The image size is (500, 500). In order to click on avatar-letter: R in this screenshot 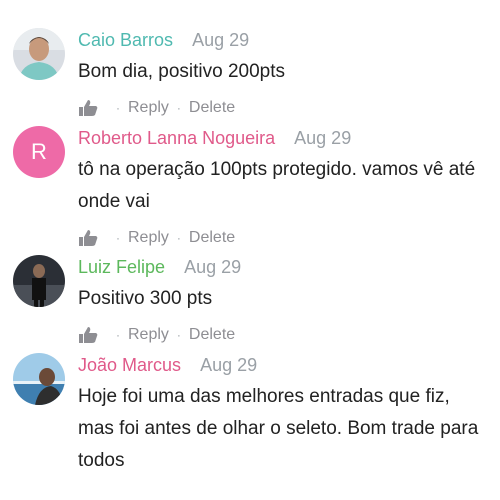, I will do `click(39, 151)`.